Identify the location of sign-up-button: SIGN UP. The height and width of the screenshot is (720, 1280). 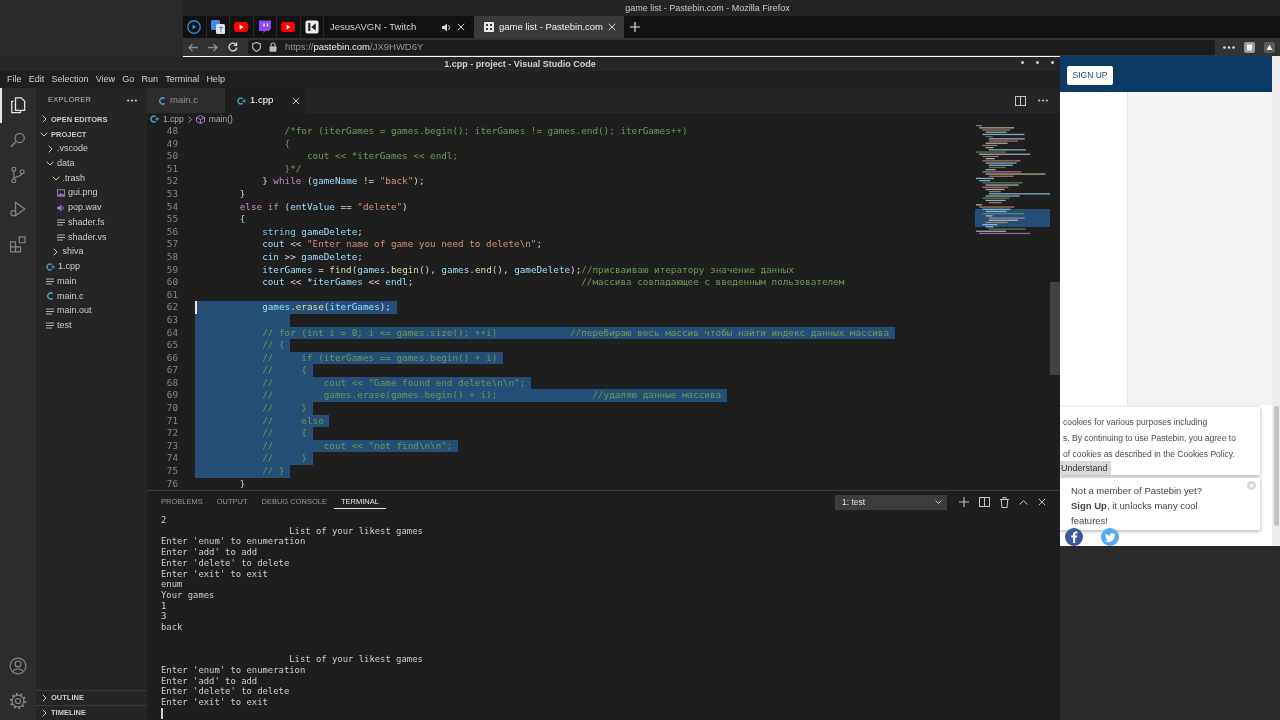
(1090, 75).